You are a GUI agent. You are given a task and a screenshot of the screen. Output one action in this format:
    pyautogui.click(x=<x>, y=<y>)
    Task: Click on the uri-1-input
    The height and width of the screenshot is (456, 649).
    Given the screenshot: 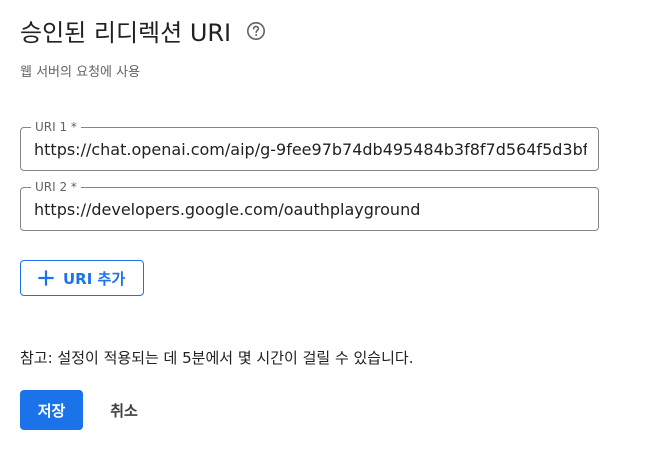 What is the action you would take?
    pyautogui.click(x=310, y=149)
    